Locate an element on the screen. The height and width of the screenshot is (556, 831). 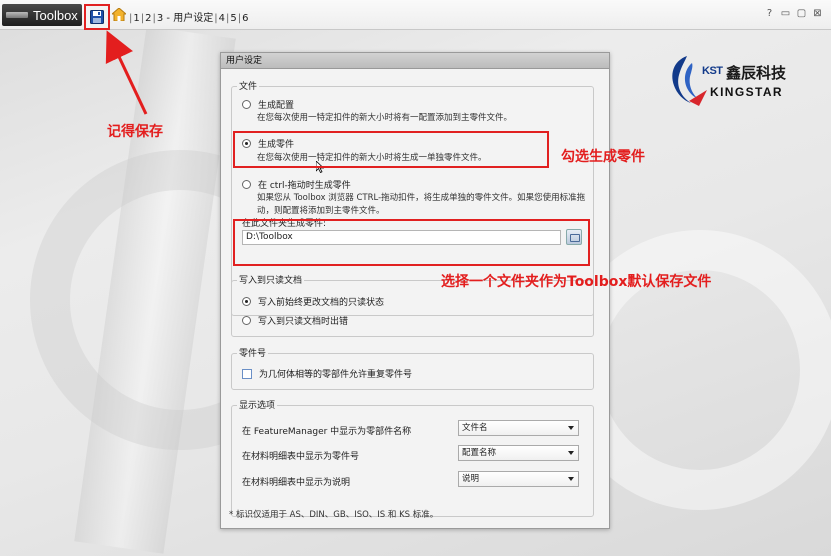
display-row-label: 在 FeatureManager 中显示为零部件名称 is located at coordinates (327, 432).